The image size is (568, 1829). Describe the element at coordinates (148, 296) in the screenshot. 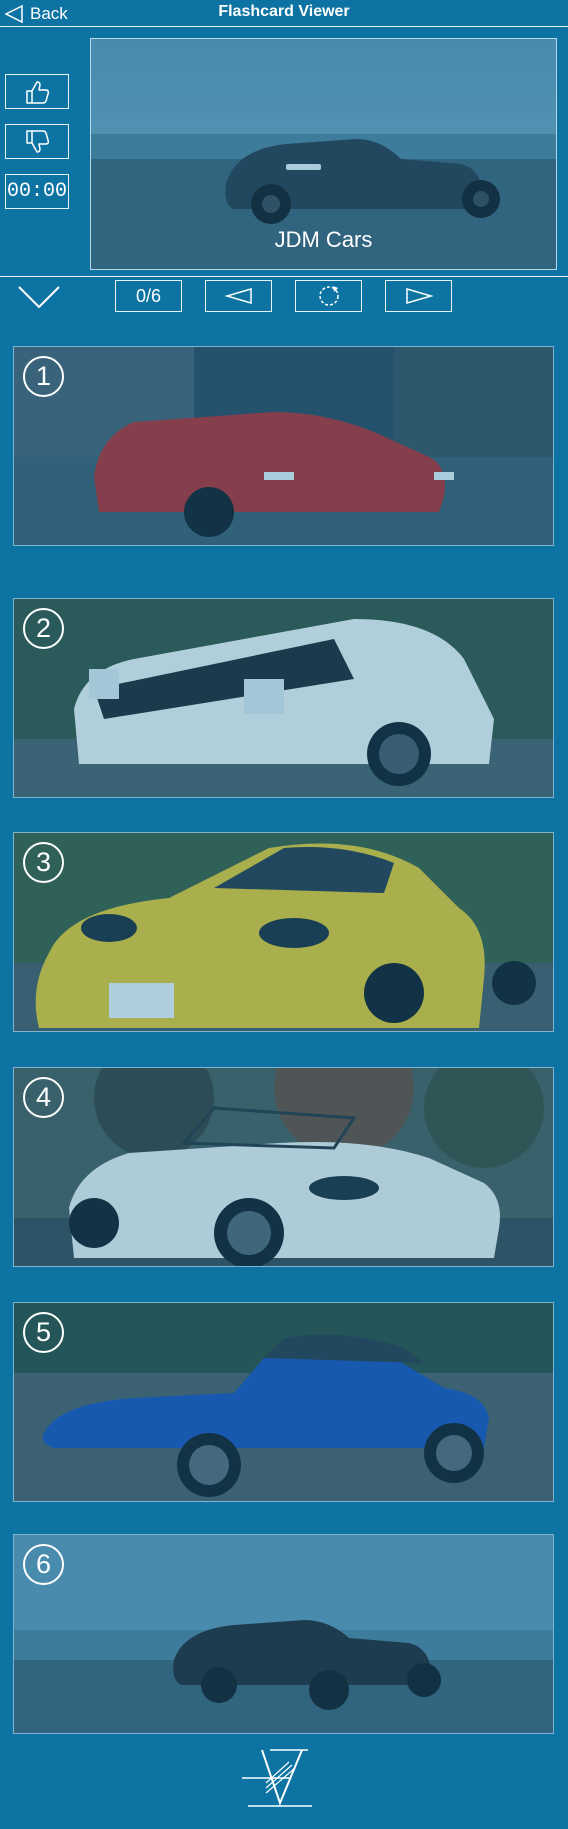

I see `progress-indicator: 0/6` at that location.